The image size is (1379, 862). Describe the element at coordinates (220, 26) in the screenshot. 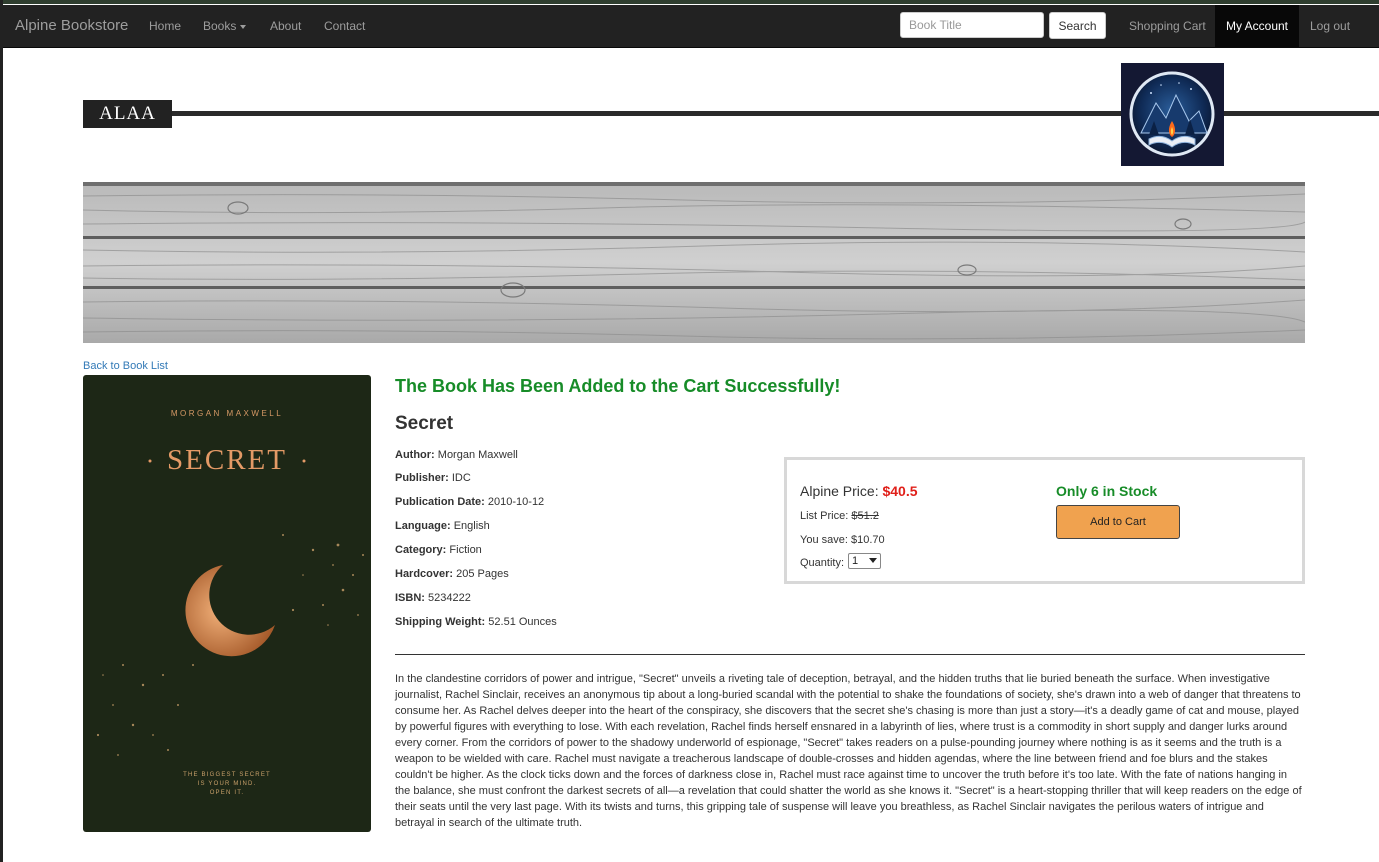

I see `nav-books-label: Books` at that location.